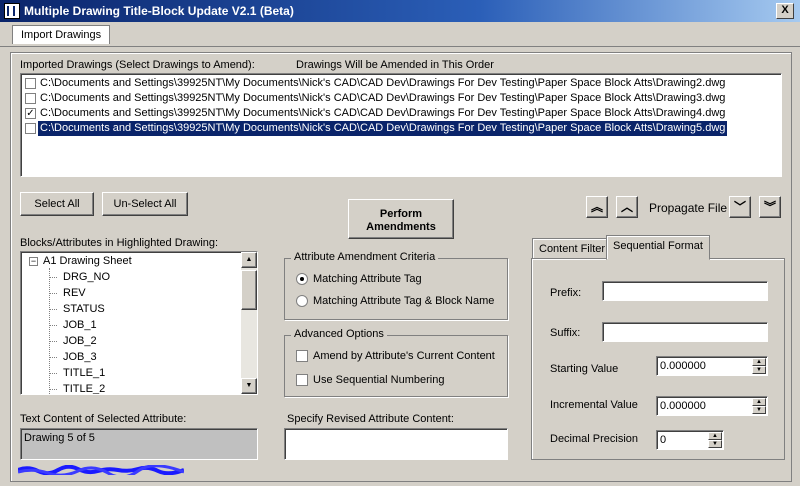  Describe the element at coordinates (84, 309) in the screenshot. I see `tree-child-label: STATUS` at that location.